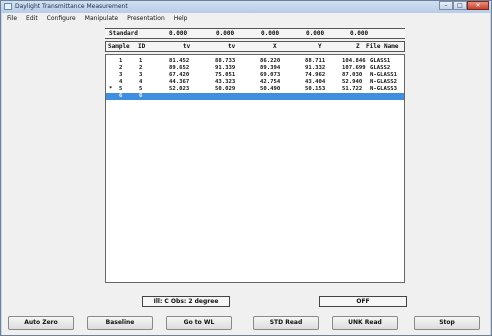  I want to click on cell-z: 87.030, so click(352, 75).